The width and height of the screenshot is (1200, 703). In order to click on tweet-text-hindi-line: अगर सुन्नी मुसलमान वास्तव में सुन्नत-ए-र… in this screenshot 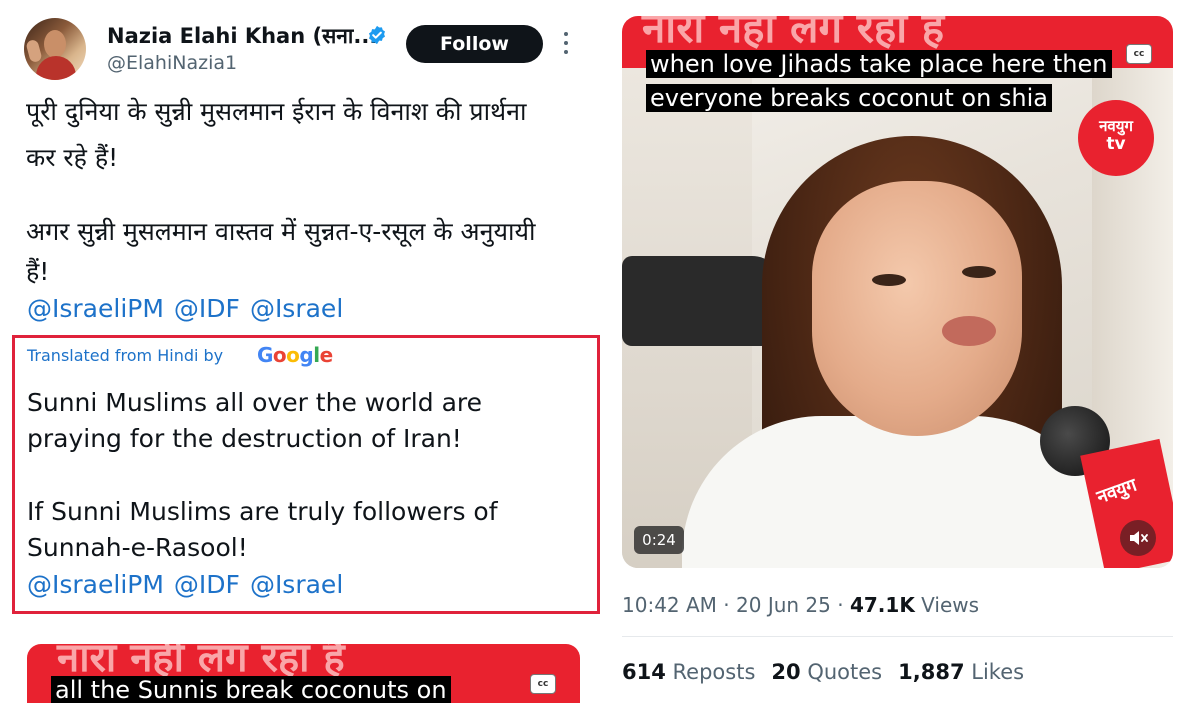, I will do `click(281, 231)`.